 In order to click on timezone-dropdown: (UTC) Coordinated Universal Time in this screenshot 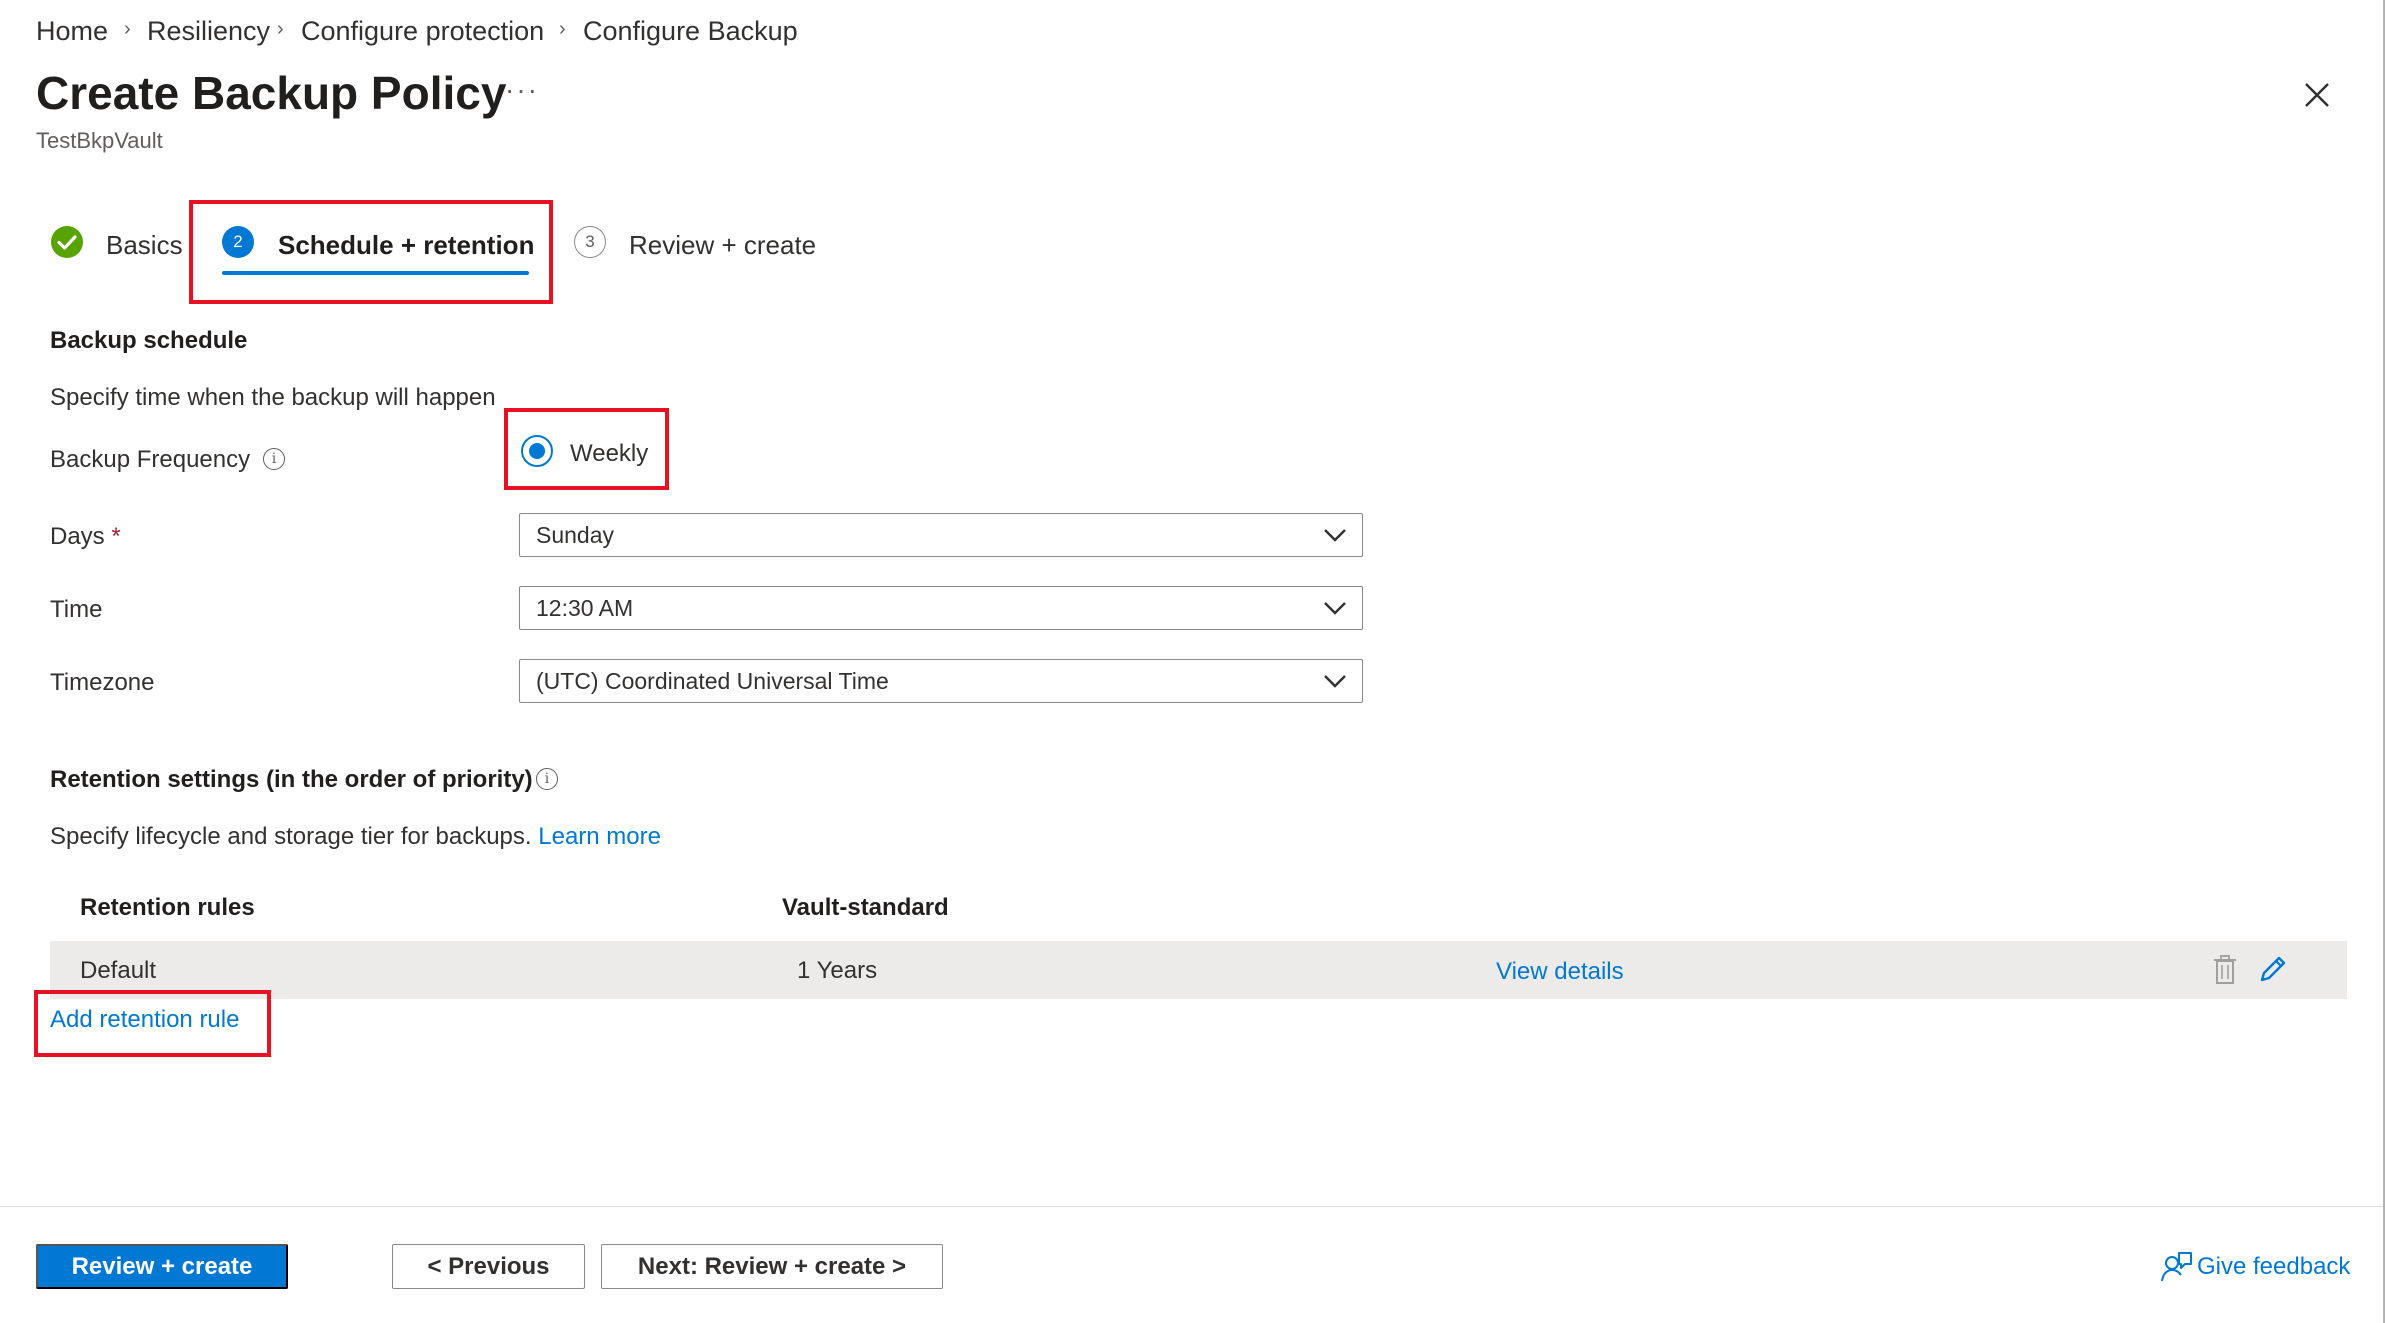, I will do `click(941, 681)`.